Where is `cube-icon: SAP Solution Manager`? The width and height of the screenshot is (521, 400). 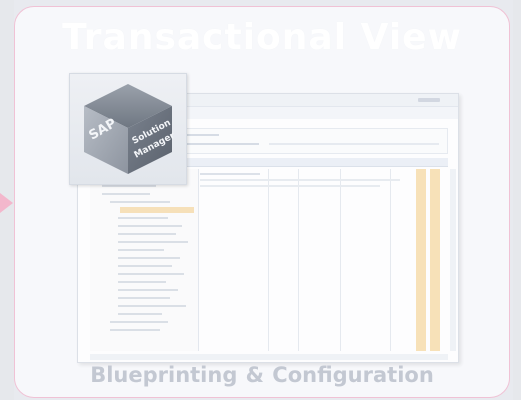 cube-icon: SAP Solution Manager is located at coordinates (130, 129).